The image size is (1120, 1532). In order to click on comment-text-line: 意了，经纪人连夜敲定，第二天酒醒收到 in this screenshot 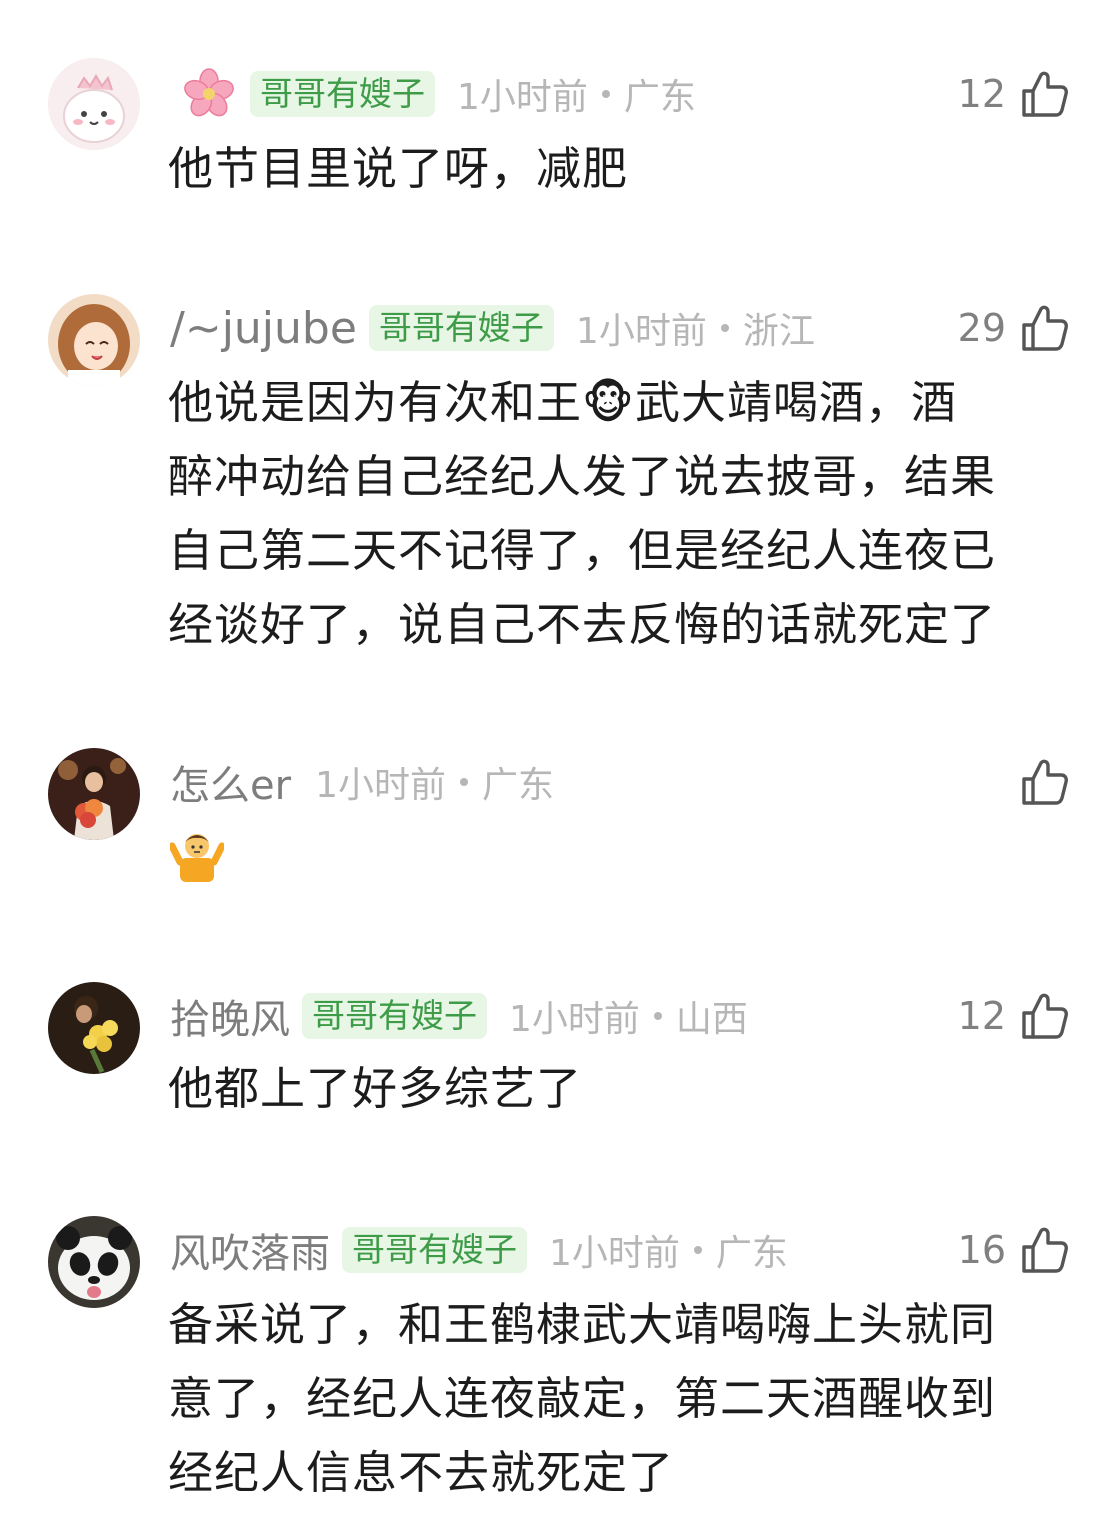, I will do `click(582, 1398)`.